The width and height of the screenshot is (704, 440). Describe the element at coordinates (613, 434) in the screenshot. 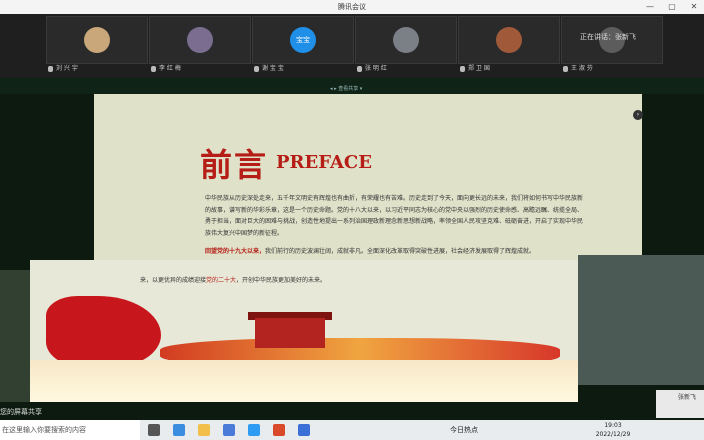

I see `clock-date: 2022/12/29` at that location.